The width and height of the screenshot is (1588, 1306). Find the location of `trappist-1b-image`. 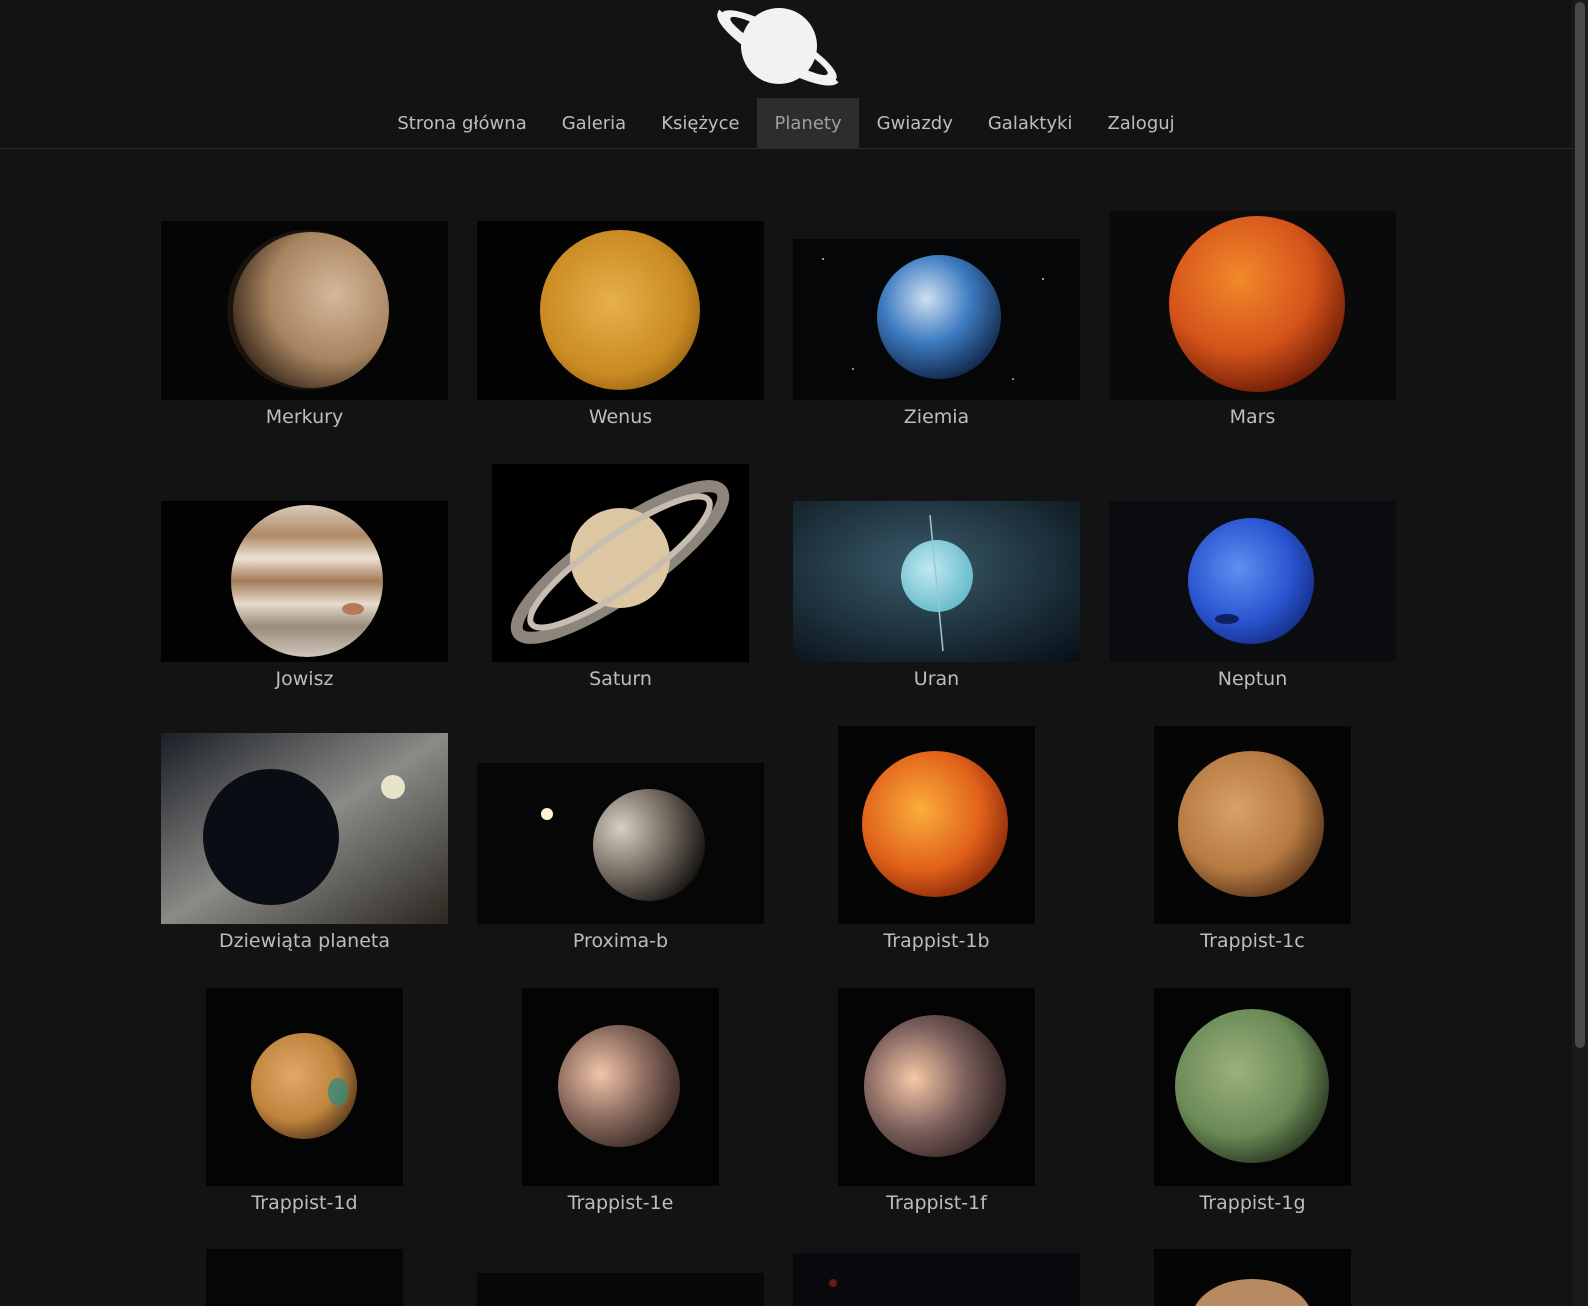

trappist-1b-image is located at coordinates (936, 825).